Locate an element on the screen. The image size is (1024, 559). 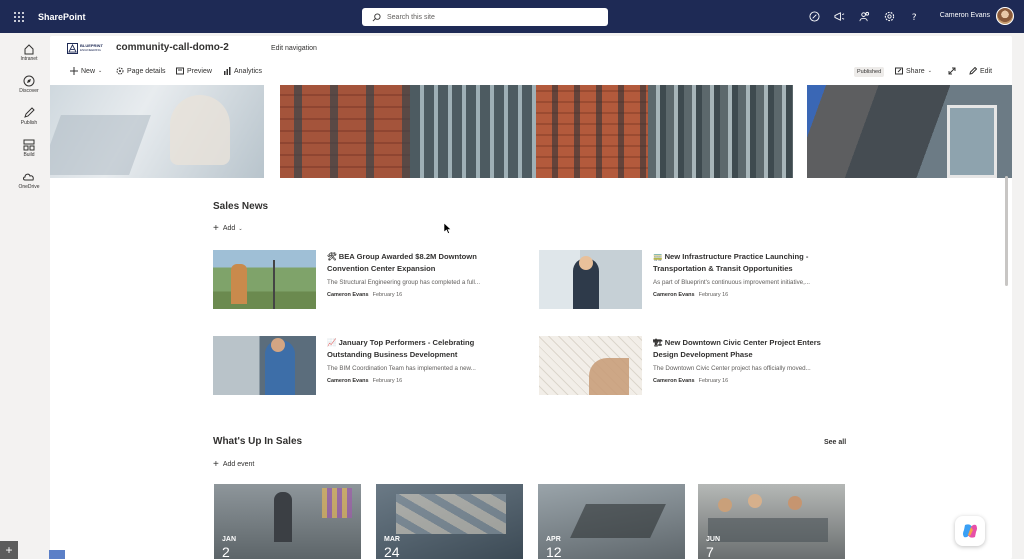
event-day: 24 is located at coordinates (392, 551).